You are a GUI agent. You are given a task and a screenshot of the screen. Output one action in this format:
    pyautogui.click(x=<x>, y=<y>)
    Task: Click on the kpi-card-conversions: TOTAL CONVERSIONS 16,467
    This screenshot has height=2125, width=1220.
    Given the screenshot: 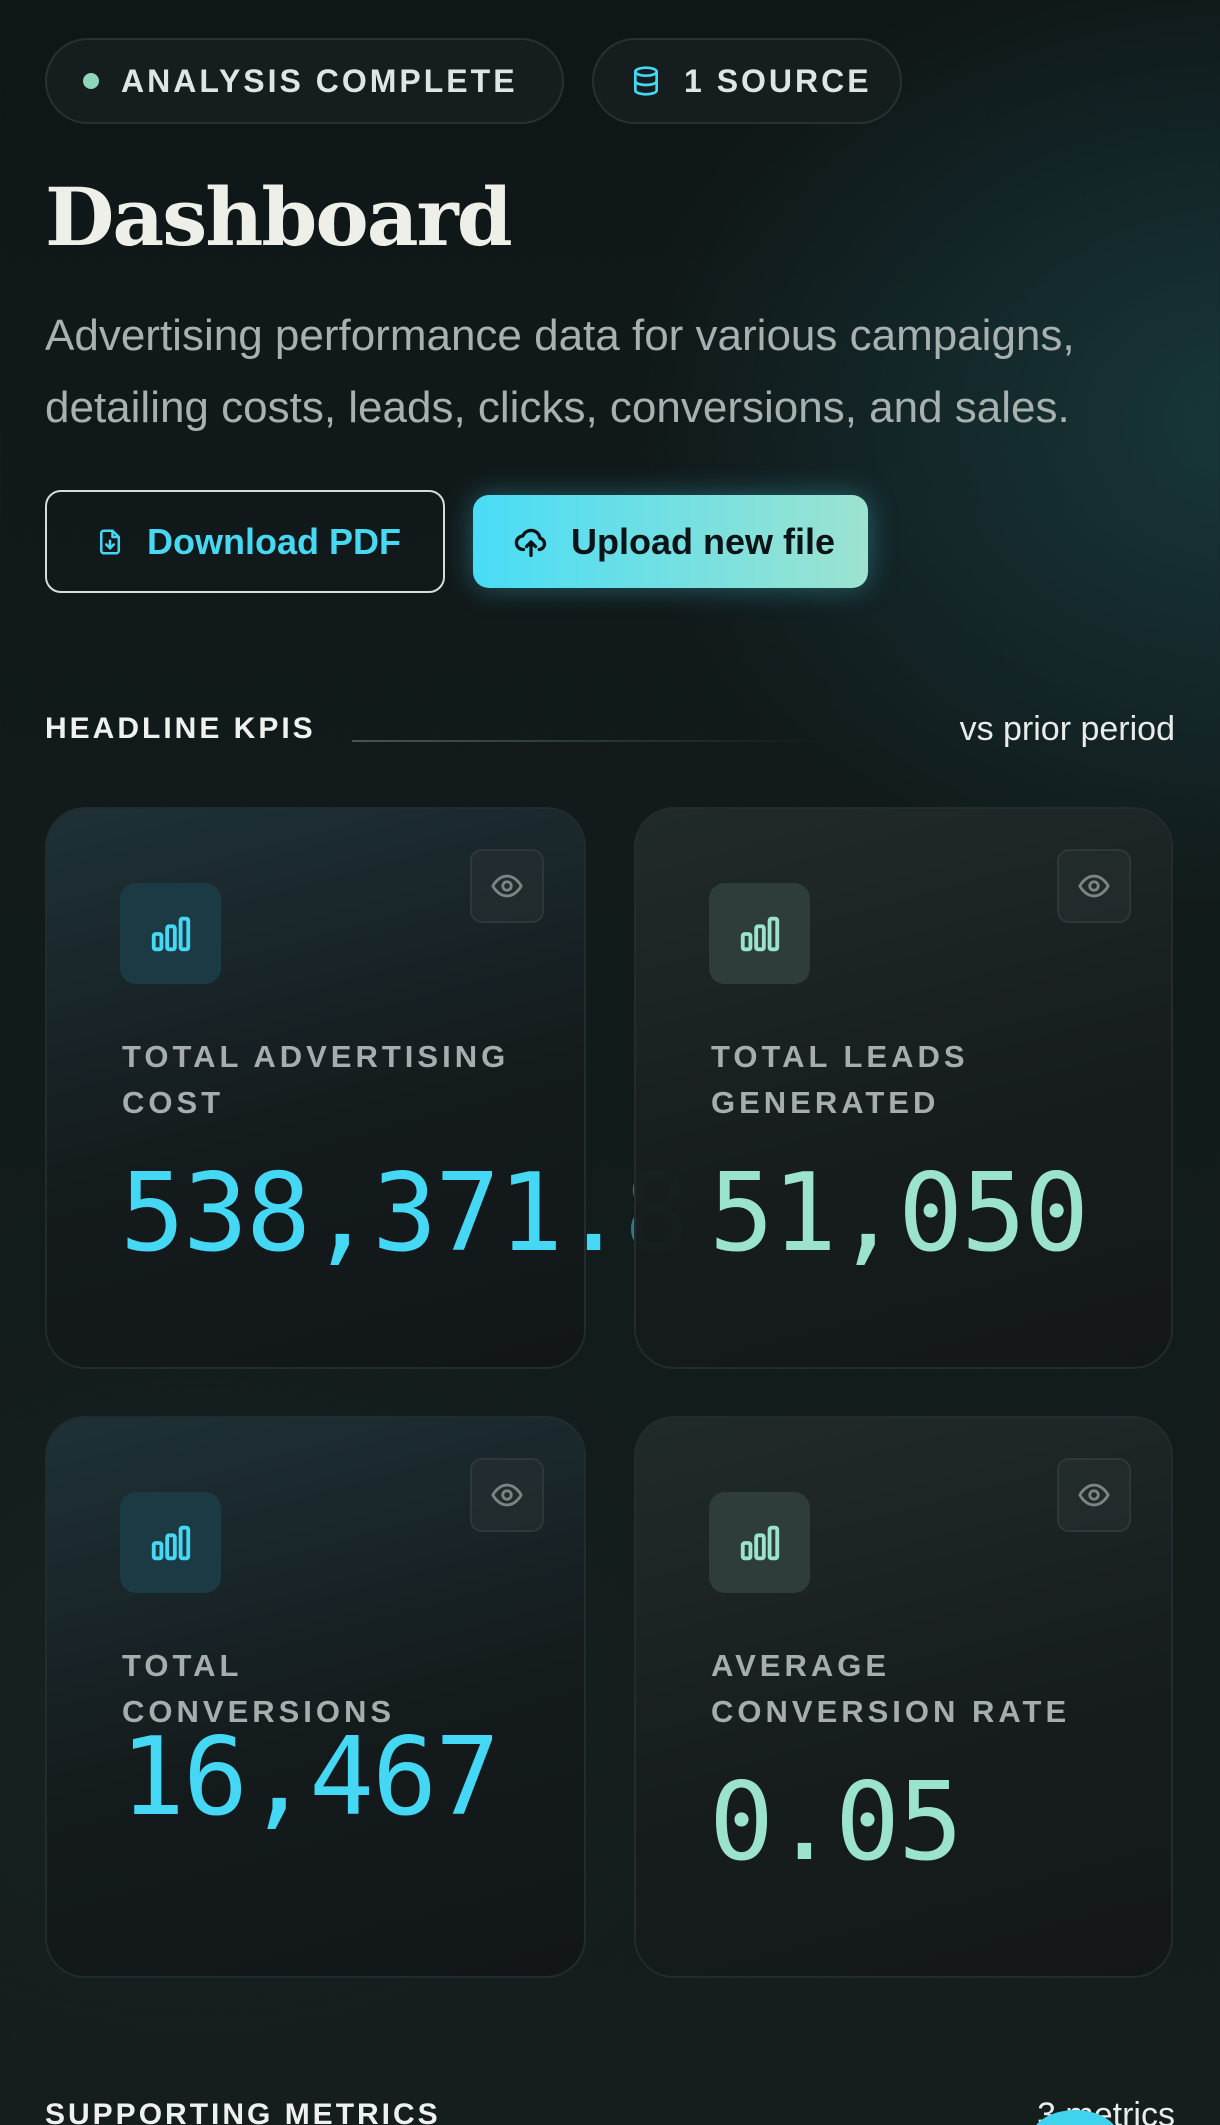 What is the action you would take?
    pyautogui.click(x=315, y=1697)
    